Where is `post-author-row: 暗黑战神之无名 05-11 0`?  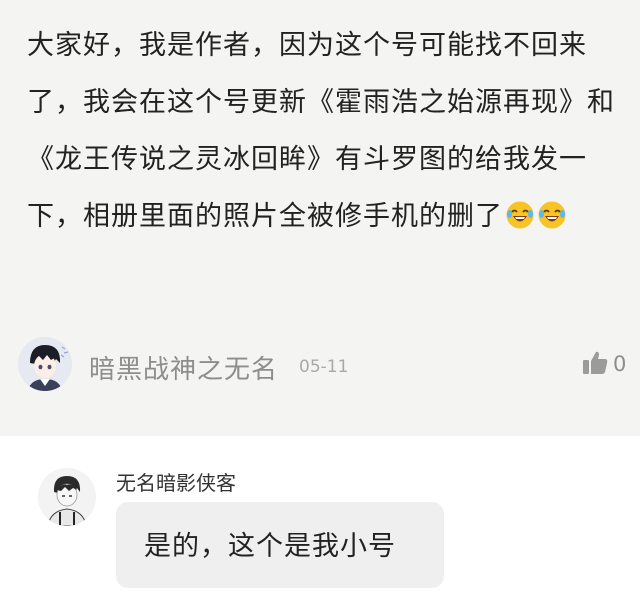
post-author-row: 暗黑战神之无名 05-11 0 is located at coordinates (320, 365).